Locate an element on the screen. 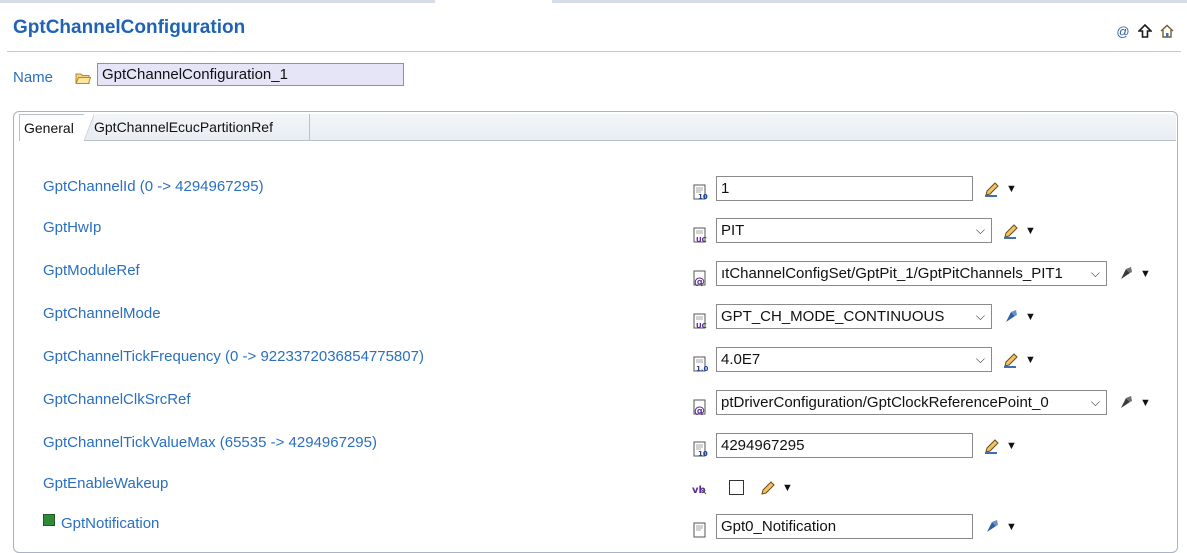  tab-general: General is located at coordinates (52, 127).